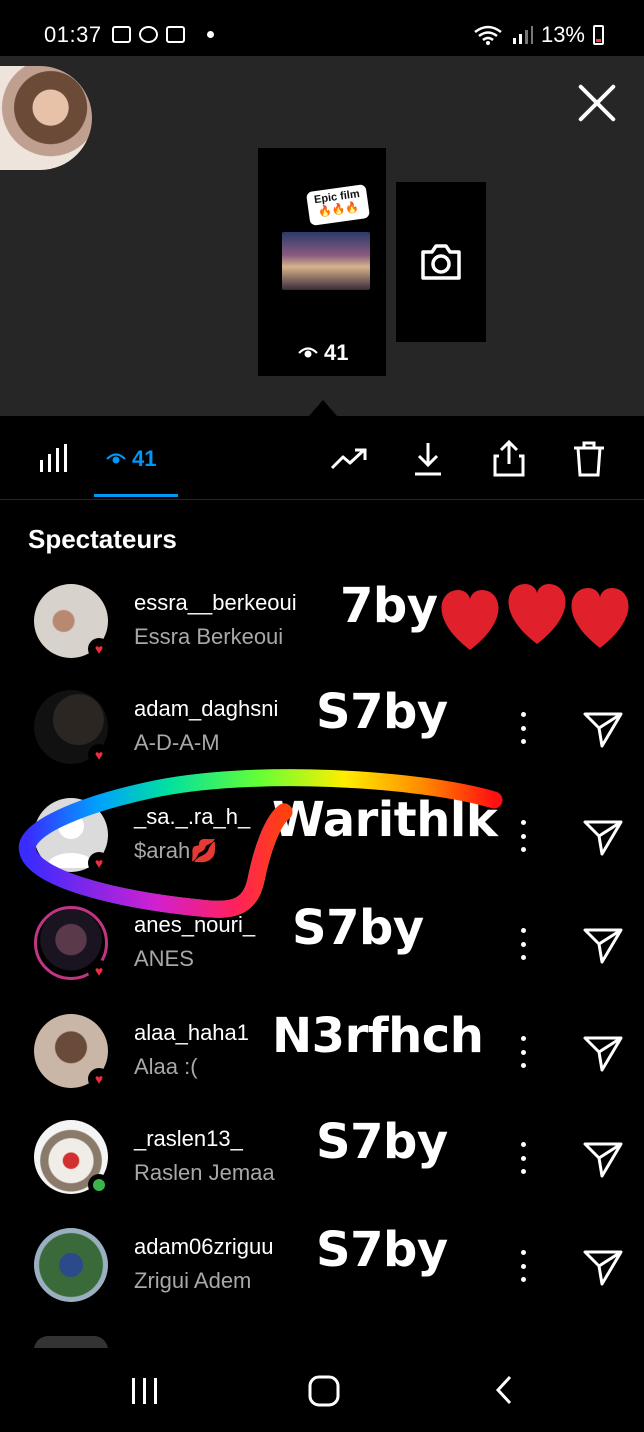 Image resolution: width=644 pixels, height=1432 pixels. What do you see at coordinates (260, 843) in the screenshot?
I see `rainbow-scribble-drawing` at bounding box center [260, 843].